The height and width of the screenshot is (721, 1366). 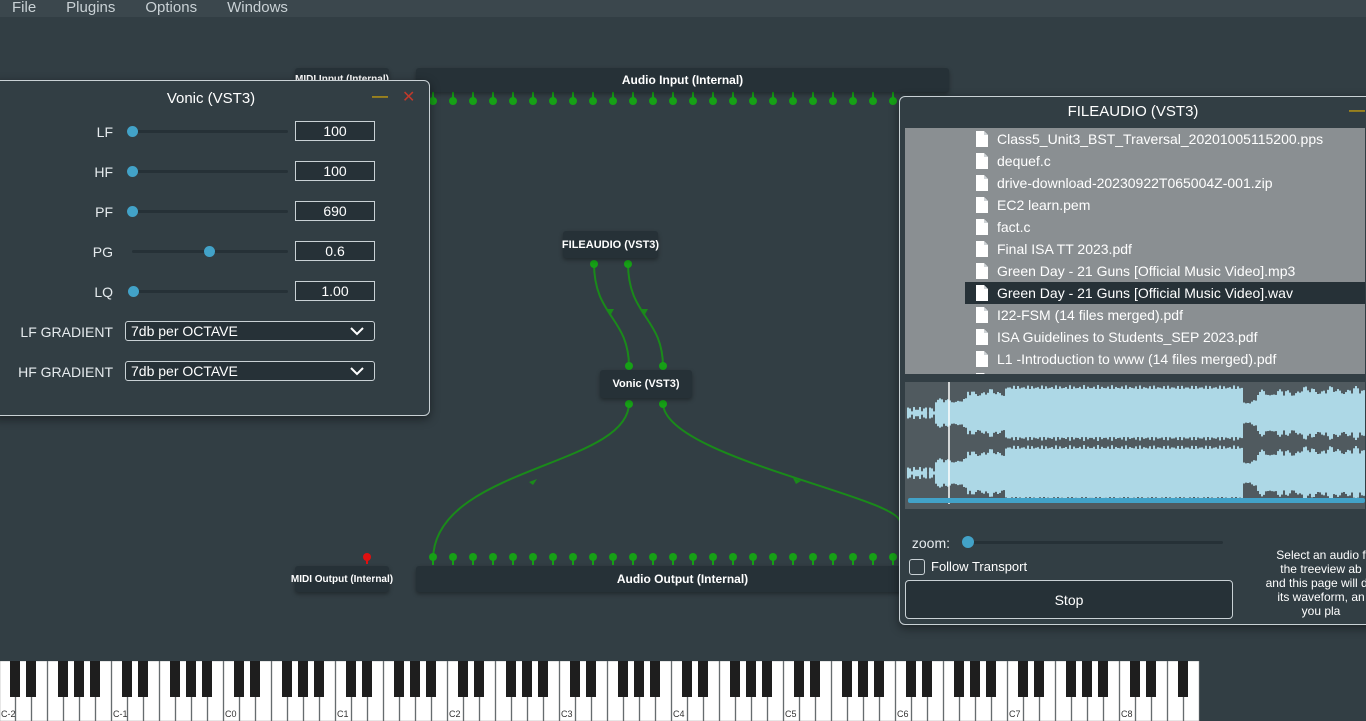 What do you see at coordinates (781, 462) in the screenshot?
I see `wire-vonic-output-right` at bounding box center [781, 462].